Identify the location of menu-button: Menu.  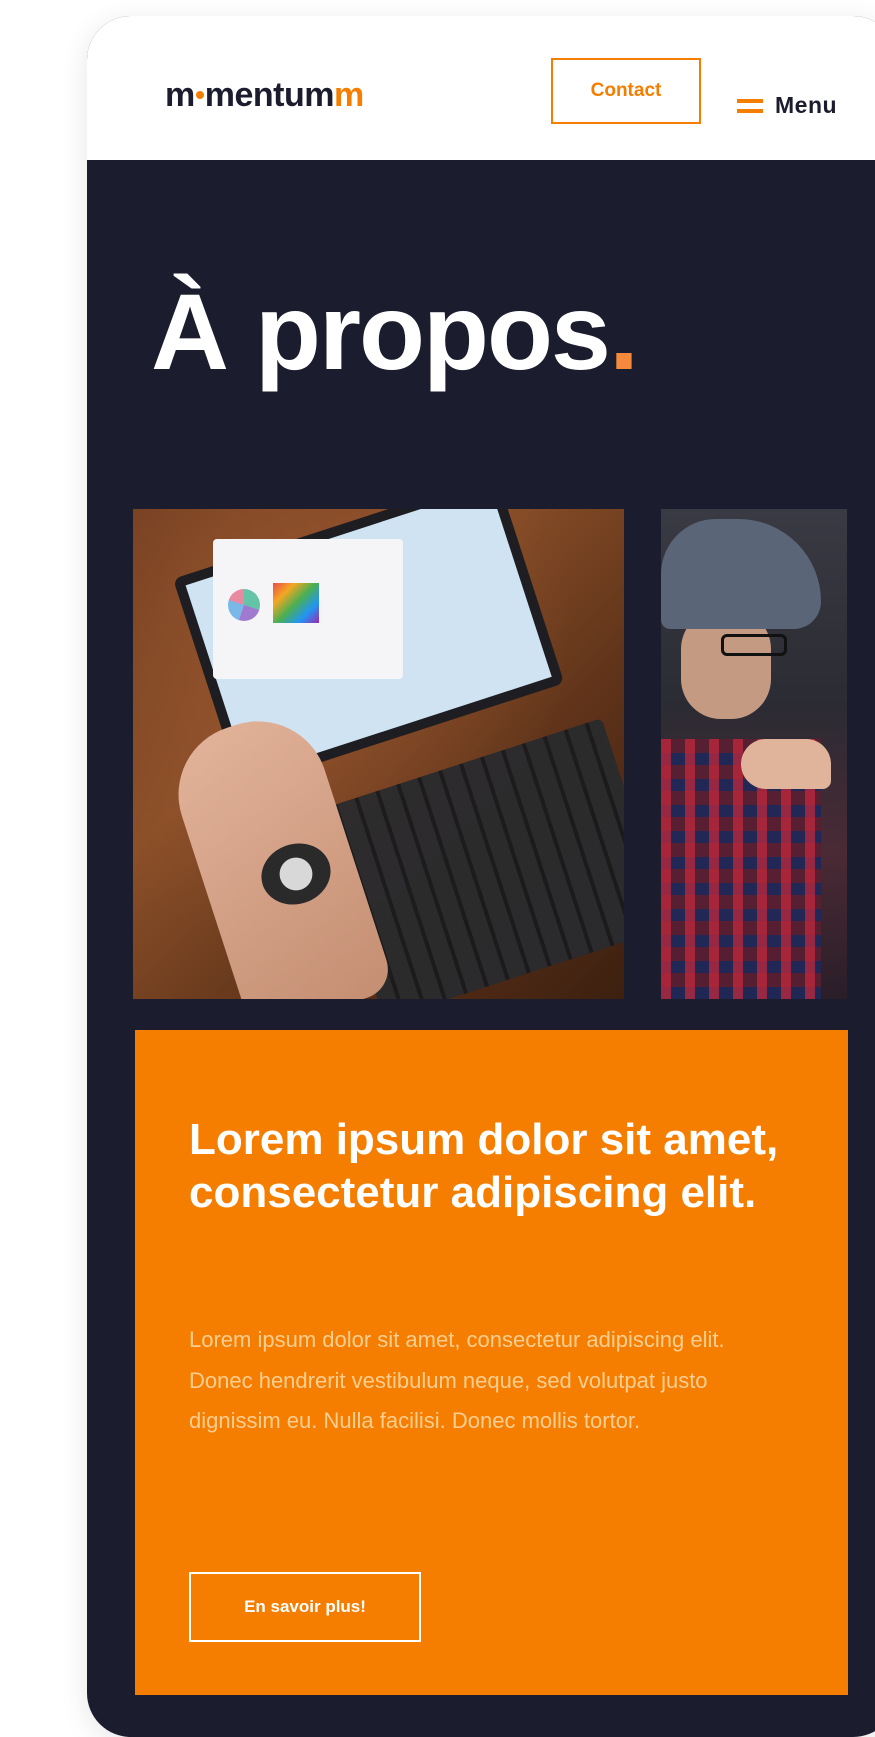
(787, 105).